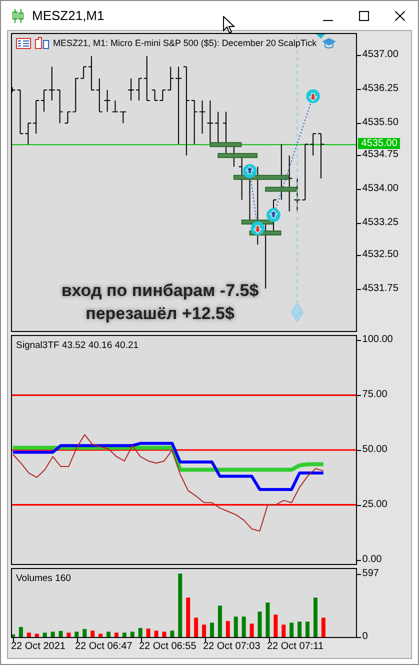 Image resolution: width=419 pixels, height=665 pixels. What do you see at coordinates (42, 43) in the screenshot?
I see `chart-icon` at bounding box center [42, 43].